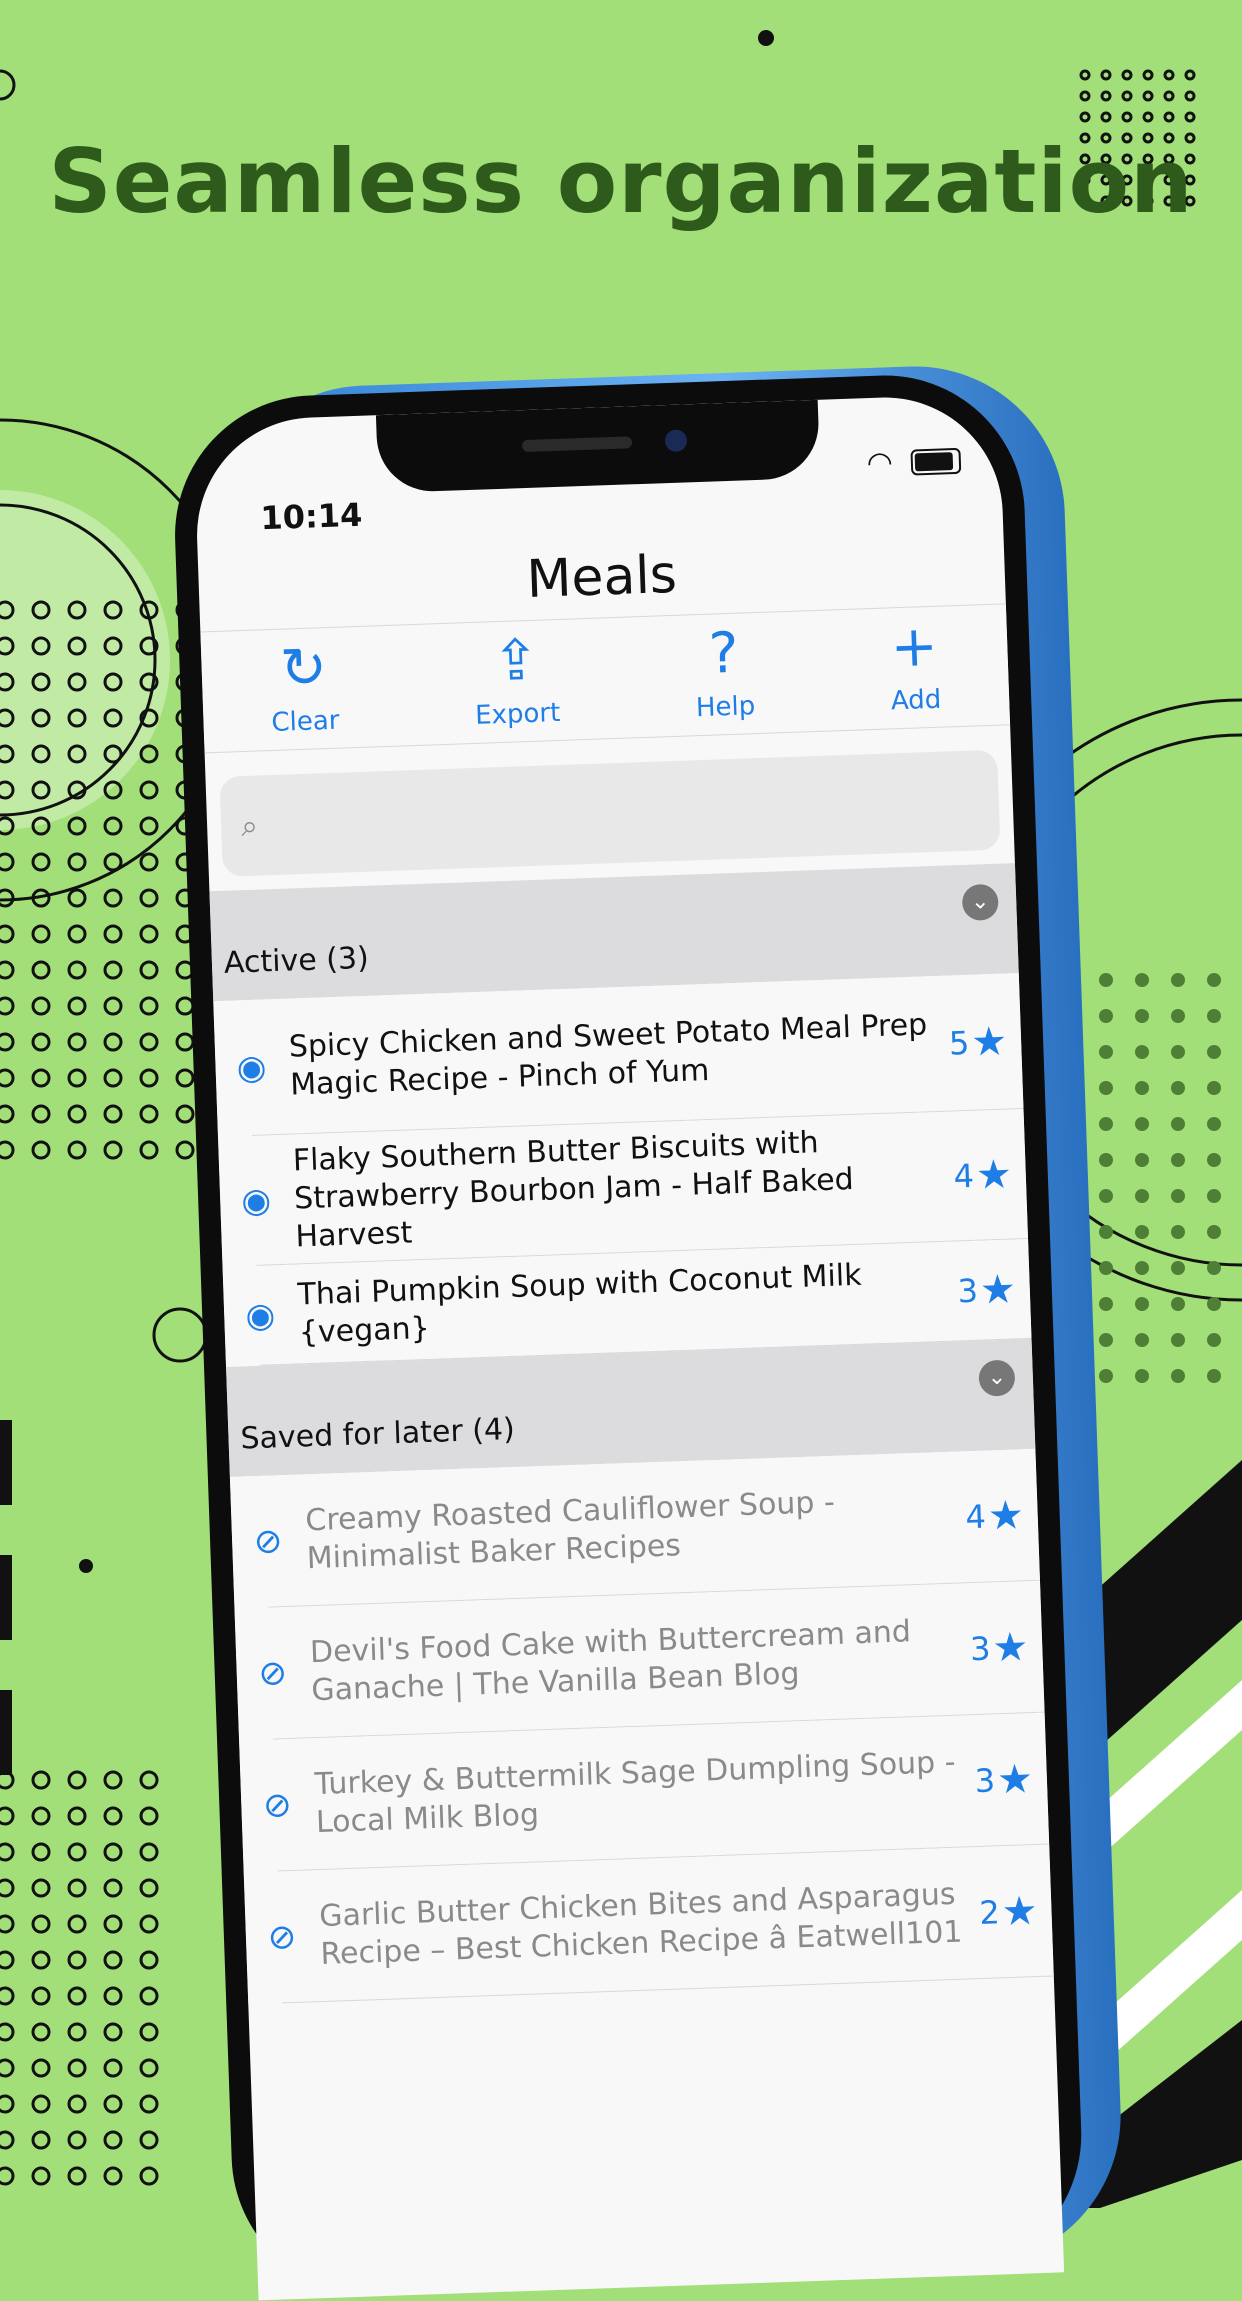  What do you see at coordinates (724, 672) in the screenshot?
I see `help-button: ? Help` at bounding box center [724, 672].